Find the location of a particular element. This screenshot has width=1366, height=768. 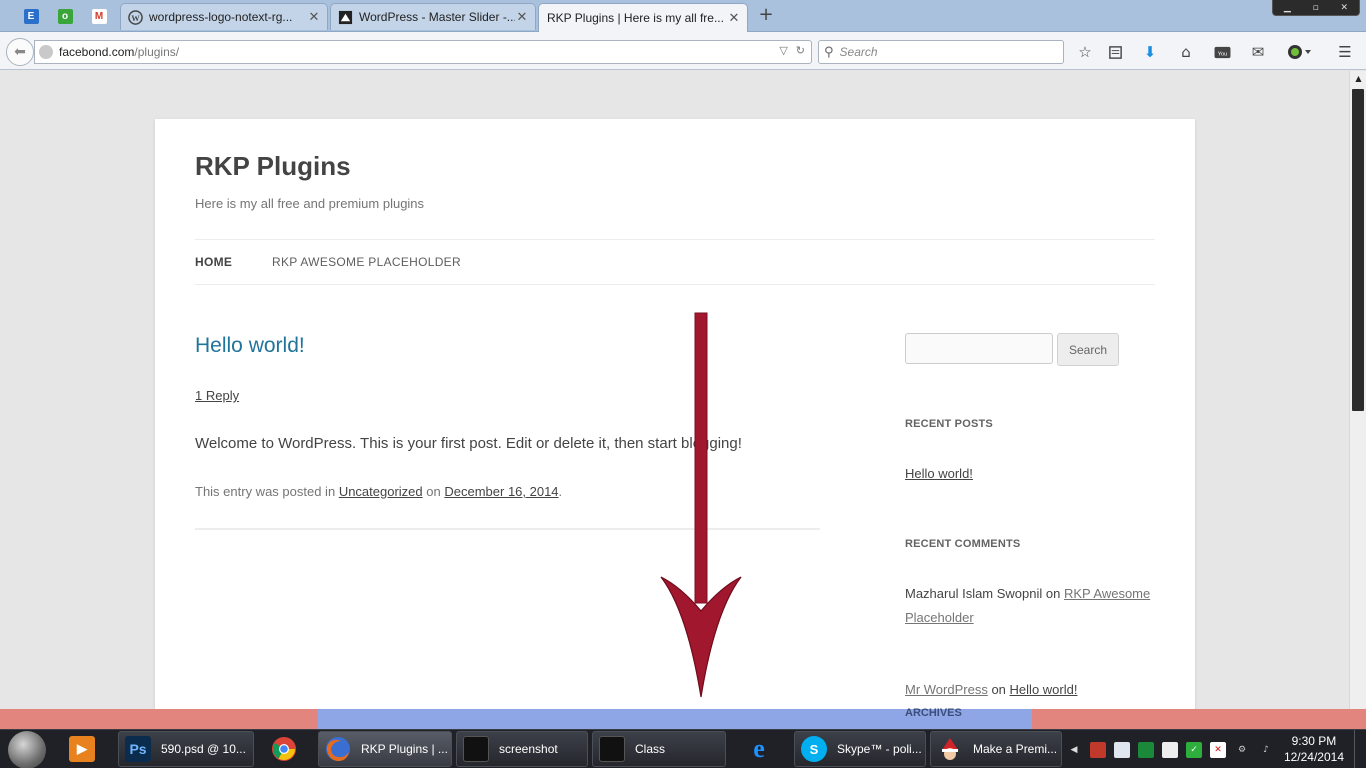

hamburger-menu-icon: ☰ is located at coordinates (1345, 52).